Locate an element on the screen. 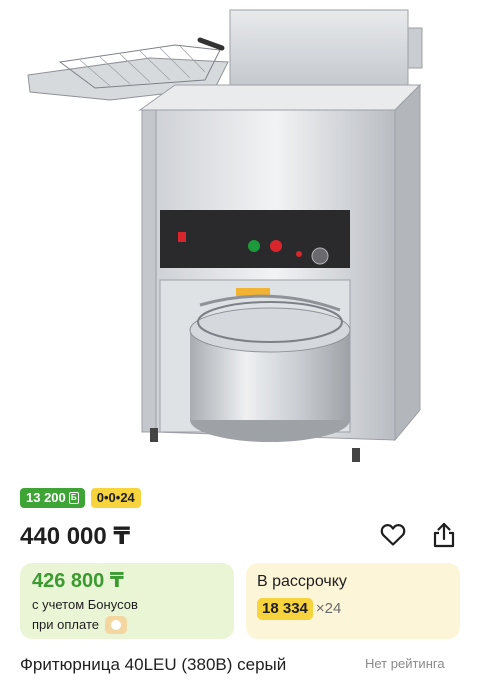  heart-icon is located at coordinates (393, 535).